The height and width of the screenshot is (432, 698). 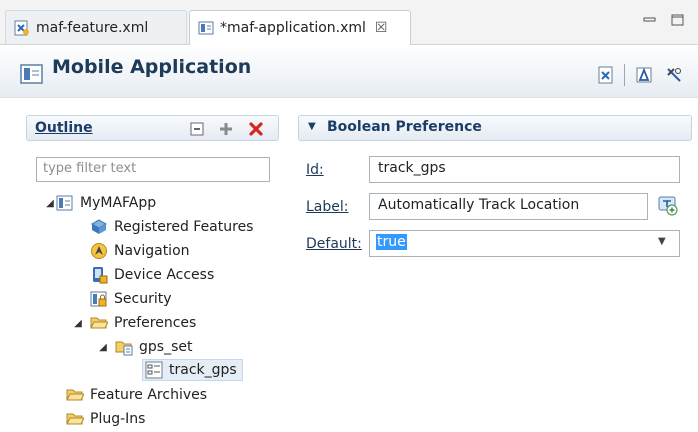 I want to click on tree-label: gps_set, so click(x=166, y=347).